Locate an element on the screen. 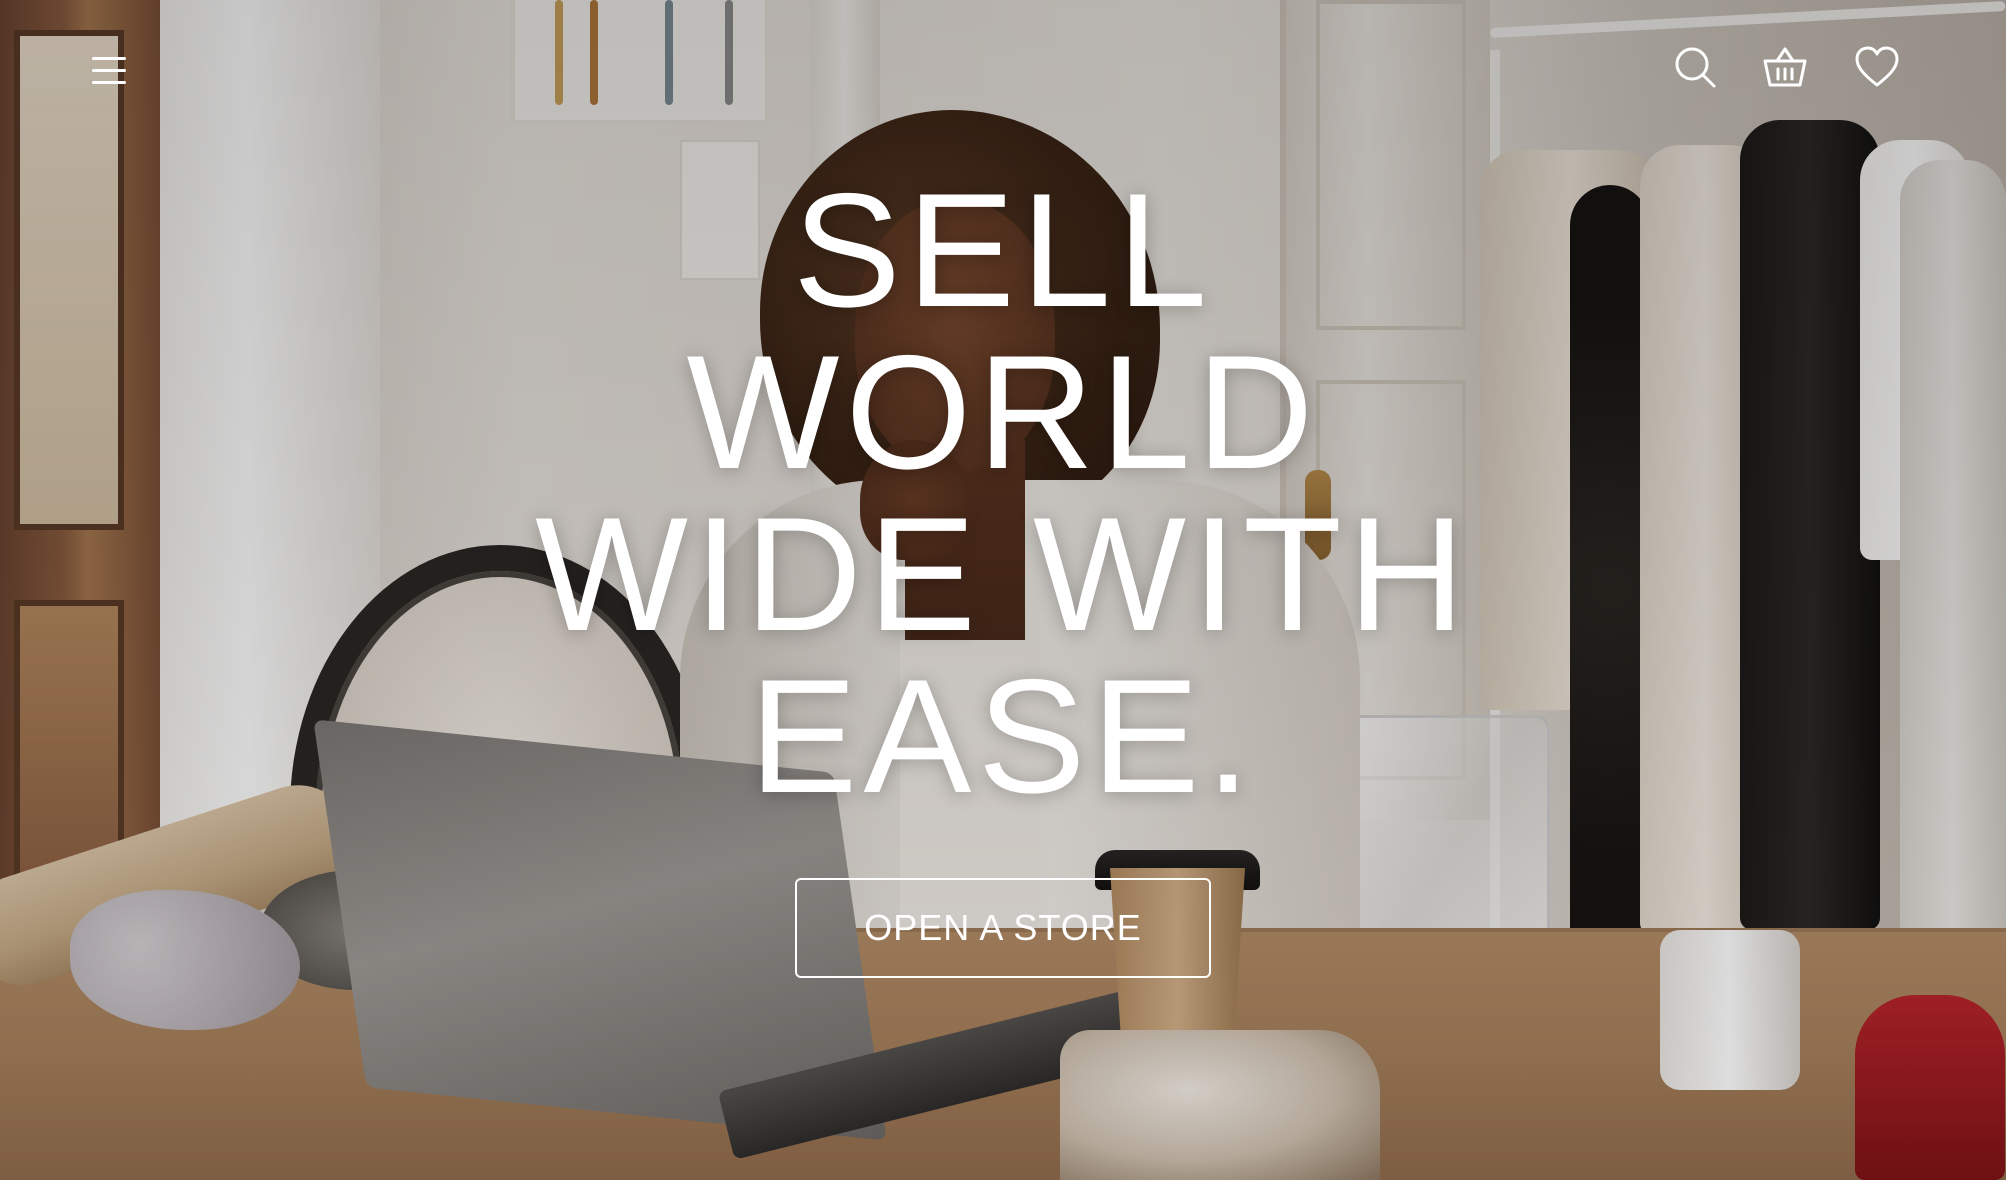  basket-icon is located at coordinates (1785, 67).